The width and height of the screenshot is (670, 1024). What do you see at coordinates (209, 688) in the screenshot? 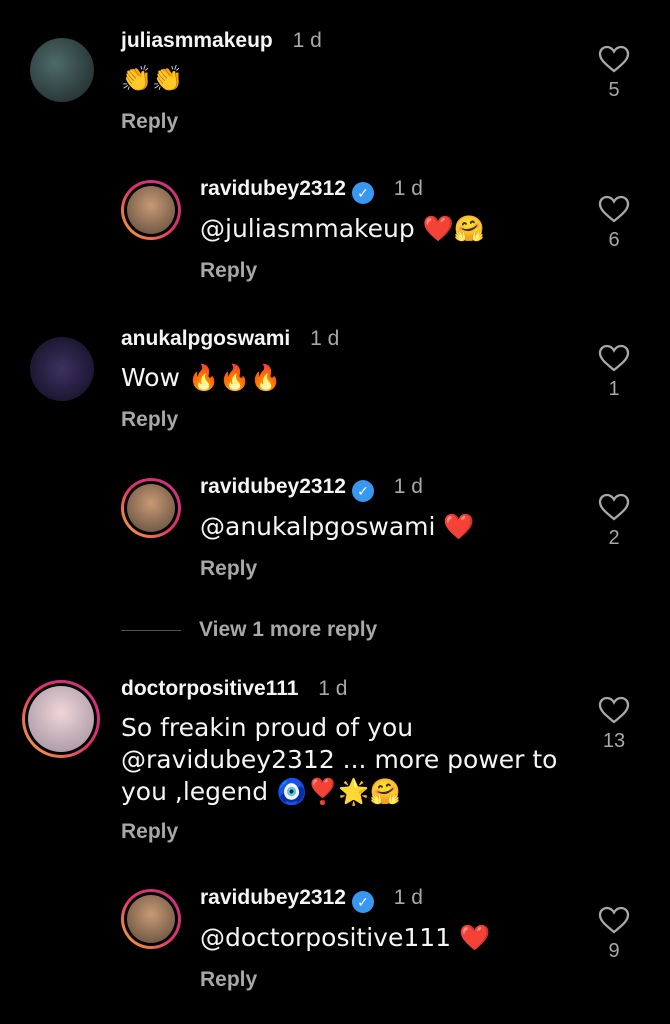
I see `username: doctorpositive111` at bounding box center [209, 688].